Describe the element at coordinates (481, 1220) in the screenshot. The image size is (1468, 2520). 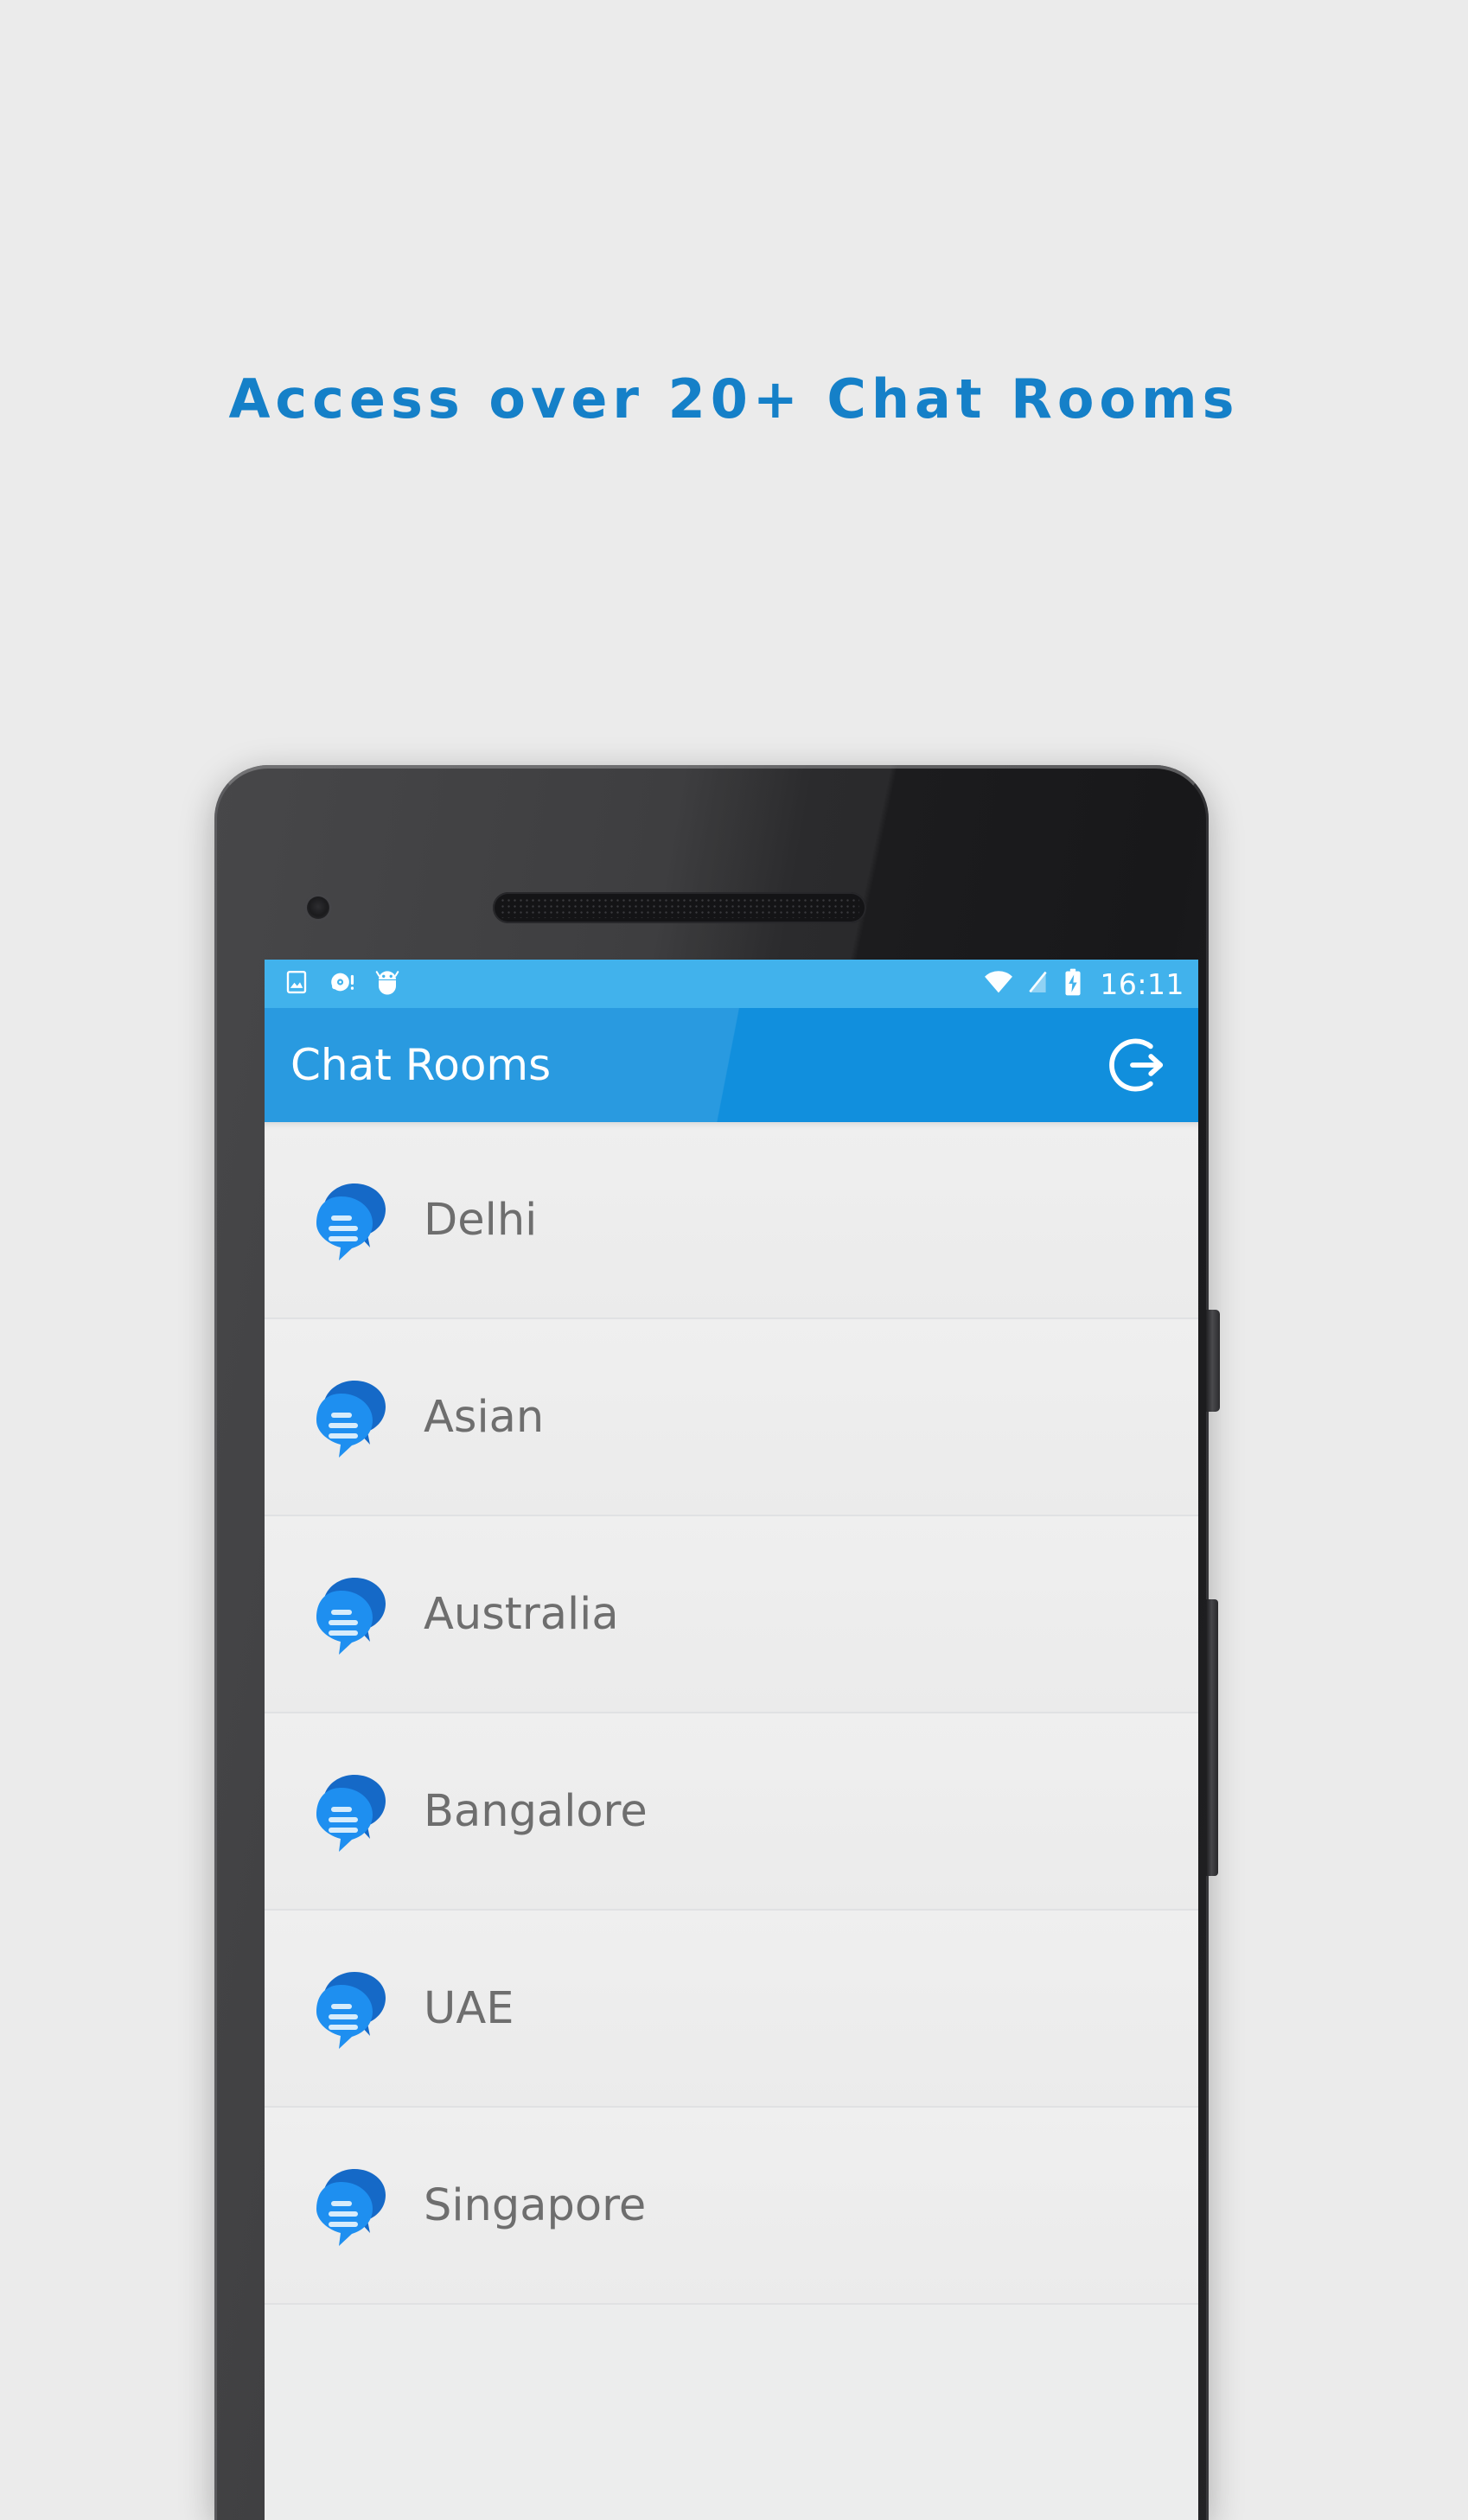
I see `chat-room-name: Delhi` at that location.